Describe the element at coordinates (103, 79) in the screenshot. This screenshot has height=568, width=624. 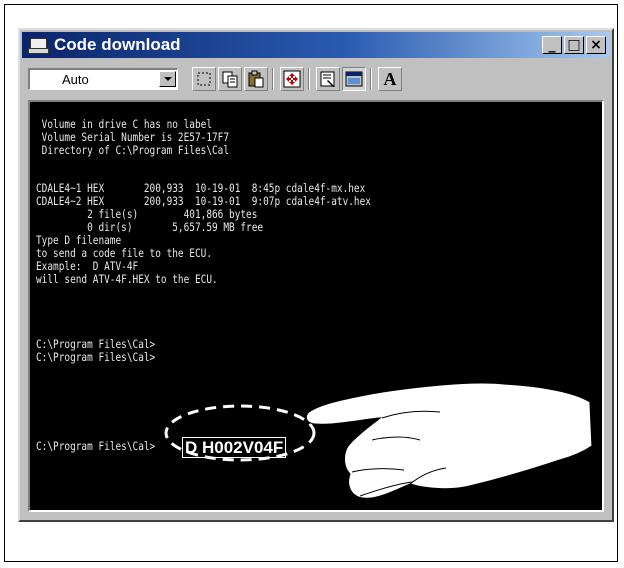
I see `font-size-select: Auto` at that location.